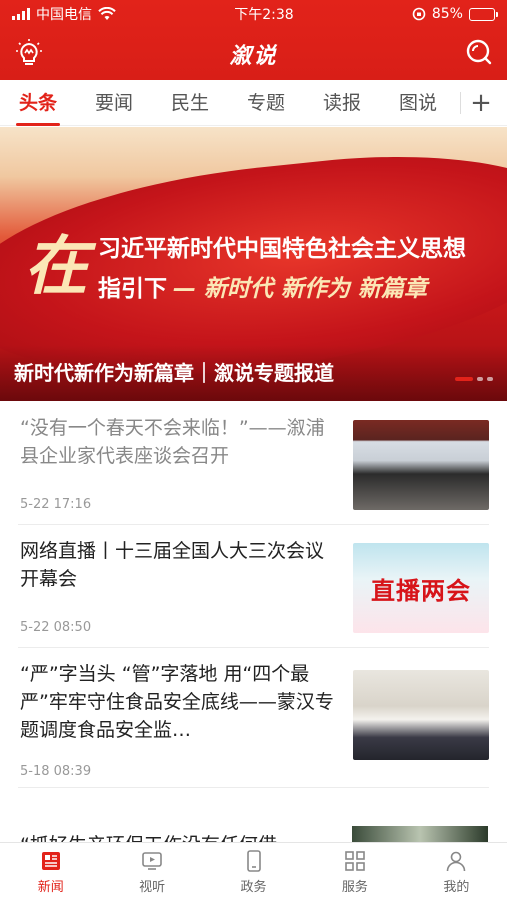 This screenshot has width=507, height=900. Describe the element at coordinates (253, 40) in the screenshot. I see `header-bar: 中国电信 下午2:38 85% 溆说` at that location.